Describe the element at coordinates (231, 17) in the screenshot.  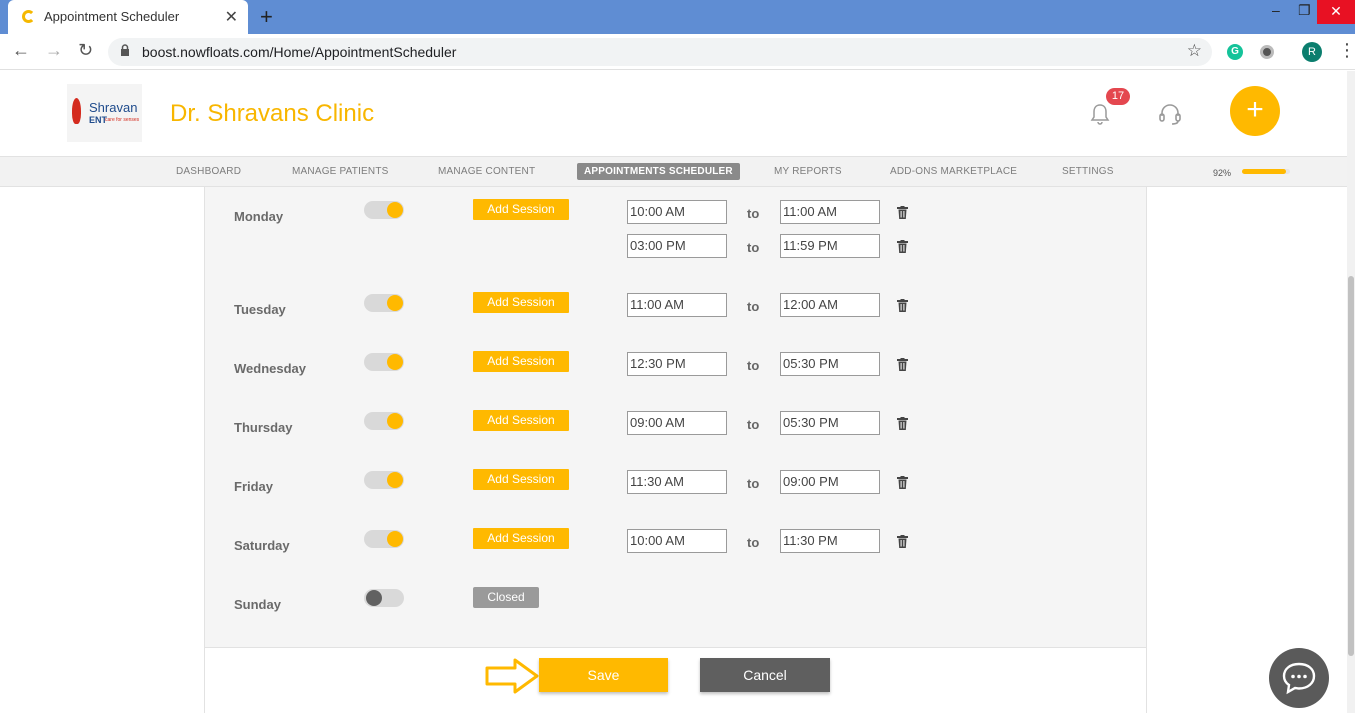
I see `tab-close-icon: ✕` at that location.